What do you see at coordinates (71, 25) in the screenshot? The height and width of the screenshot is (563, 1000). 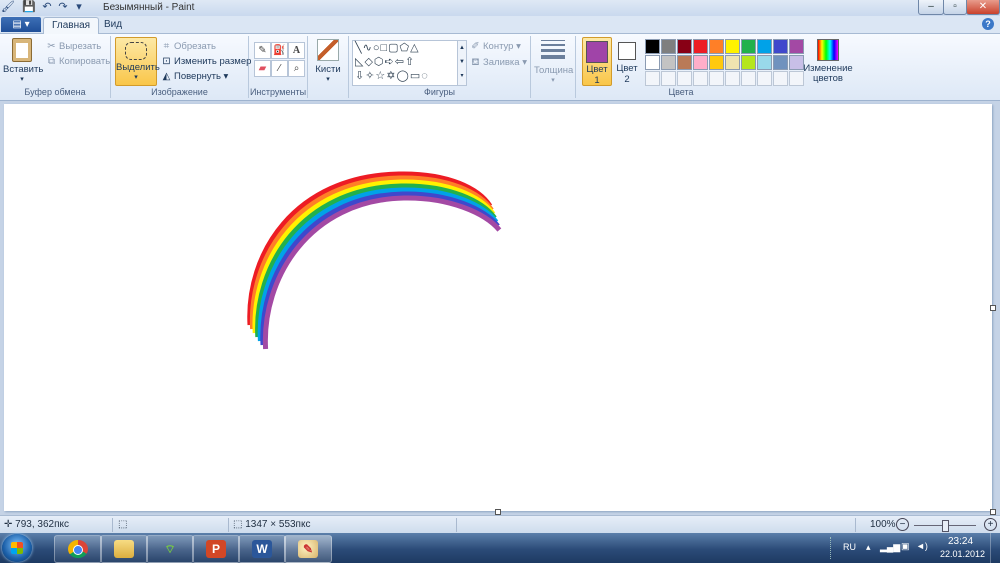 I see `tab-home: Главная` at bounding box center [71, 25].